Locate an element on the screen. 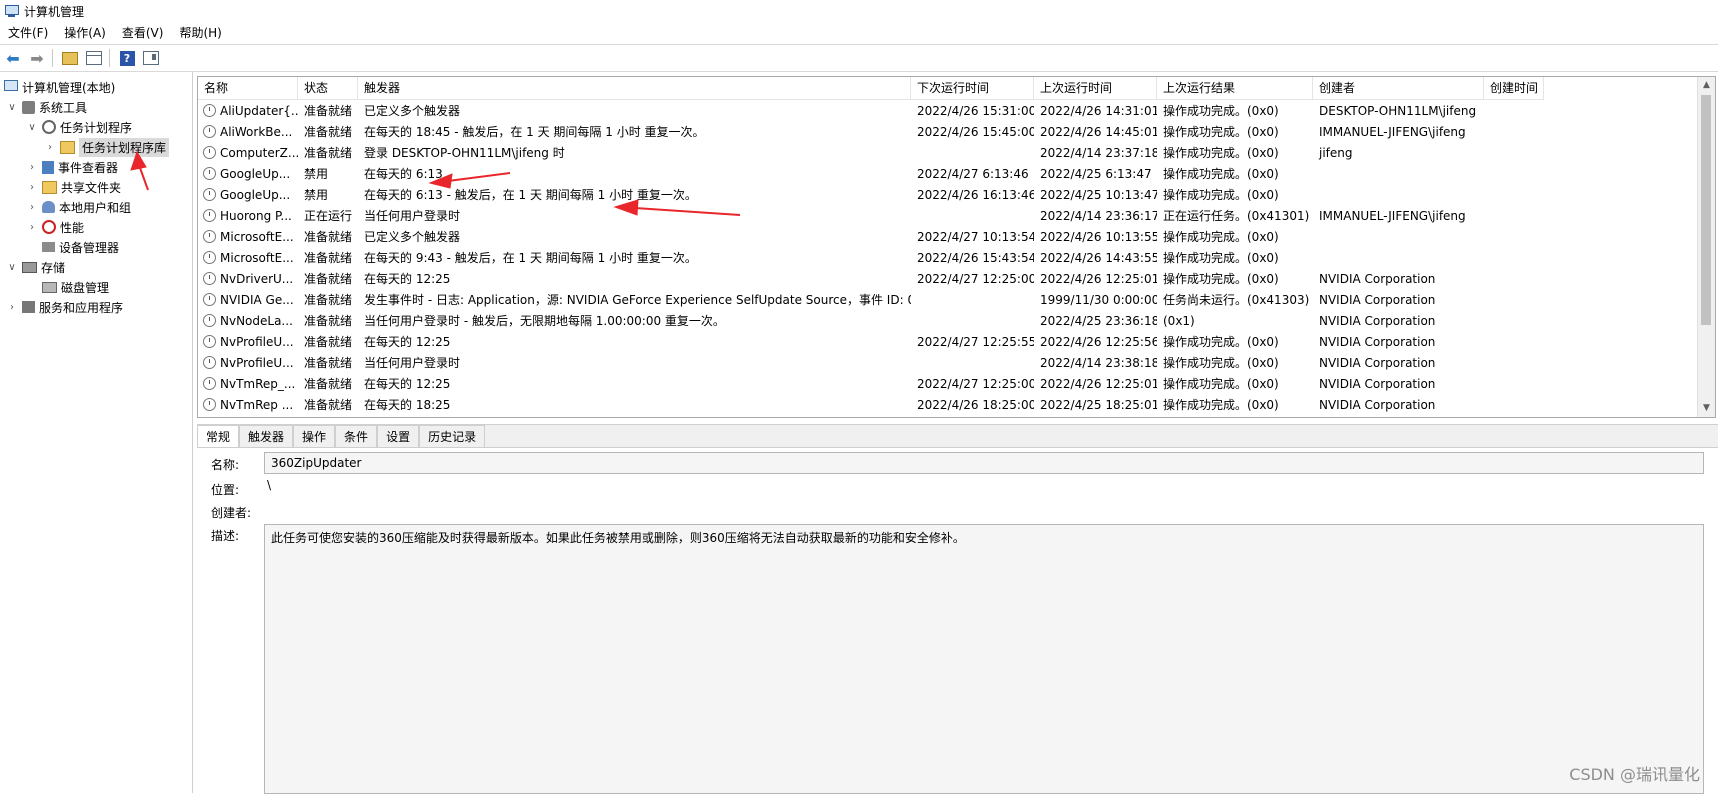 The image size is (1718, 795). tab-conditions: 条件 is located at coordinates (356, 436).